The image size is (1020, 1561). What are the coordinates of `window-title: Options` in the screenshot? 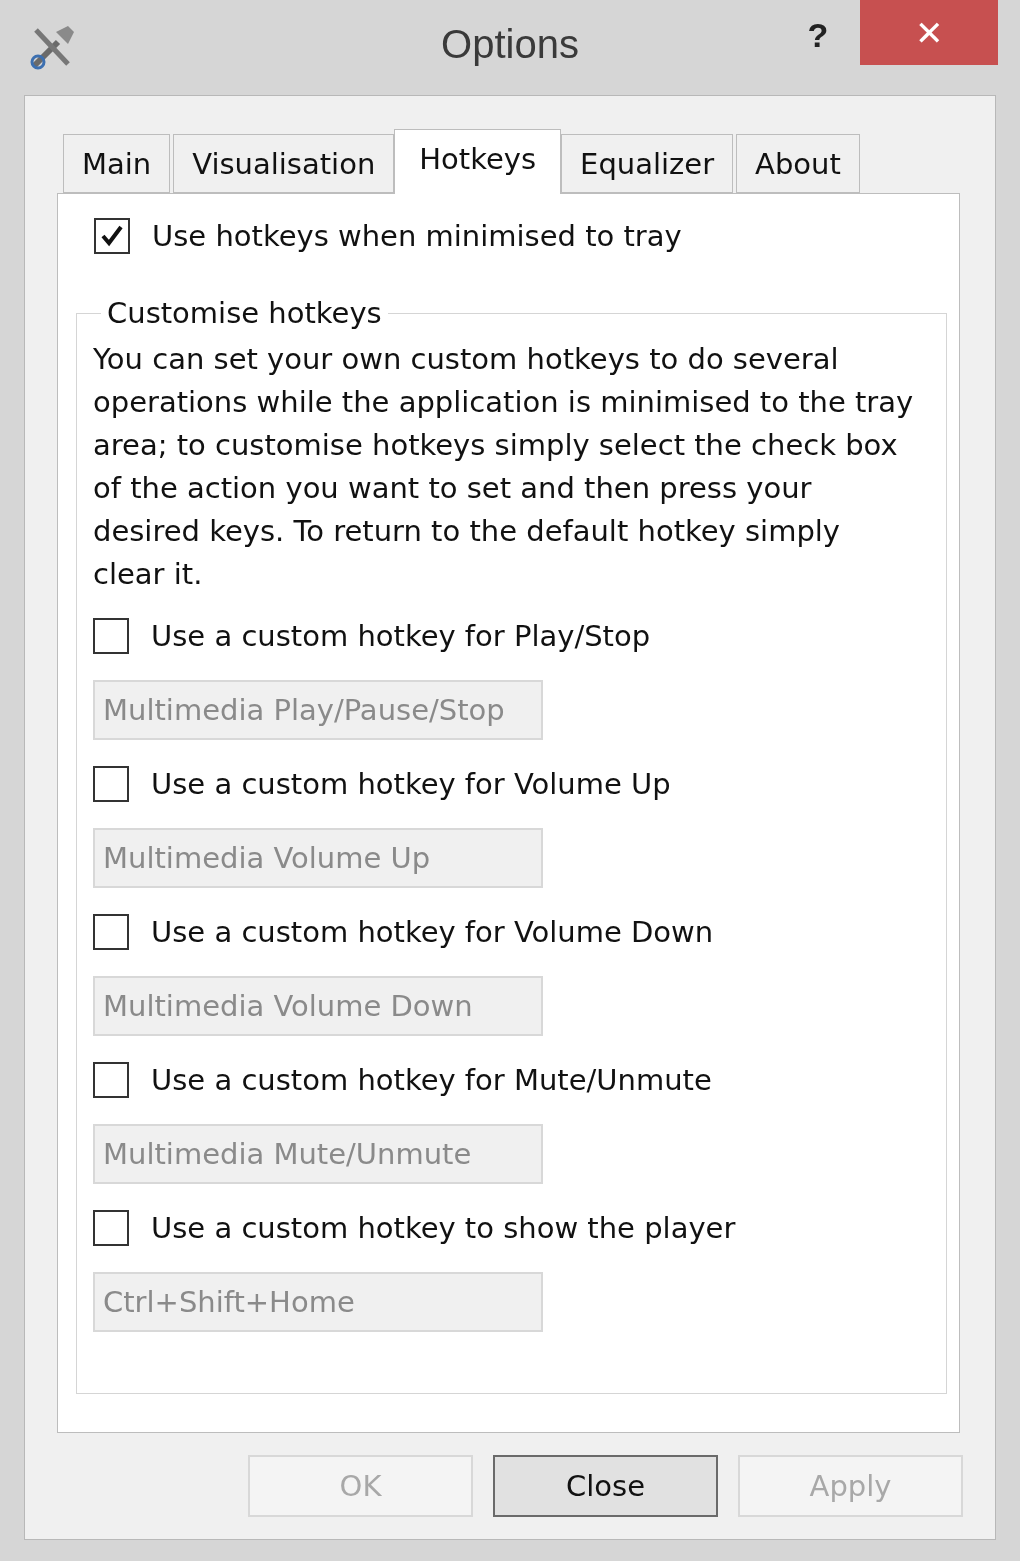 It's located at (510, 44).